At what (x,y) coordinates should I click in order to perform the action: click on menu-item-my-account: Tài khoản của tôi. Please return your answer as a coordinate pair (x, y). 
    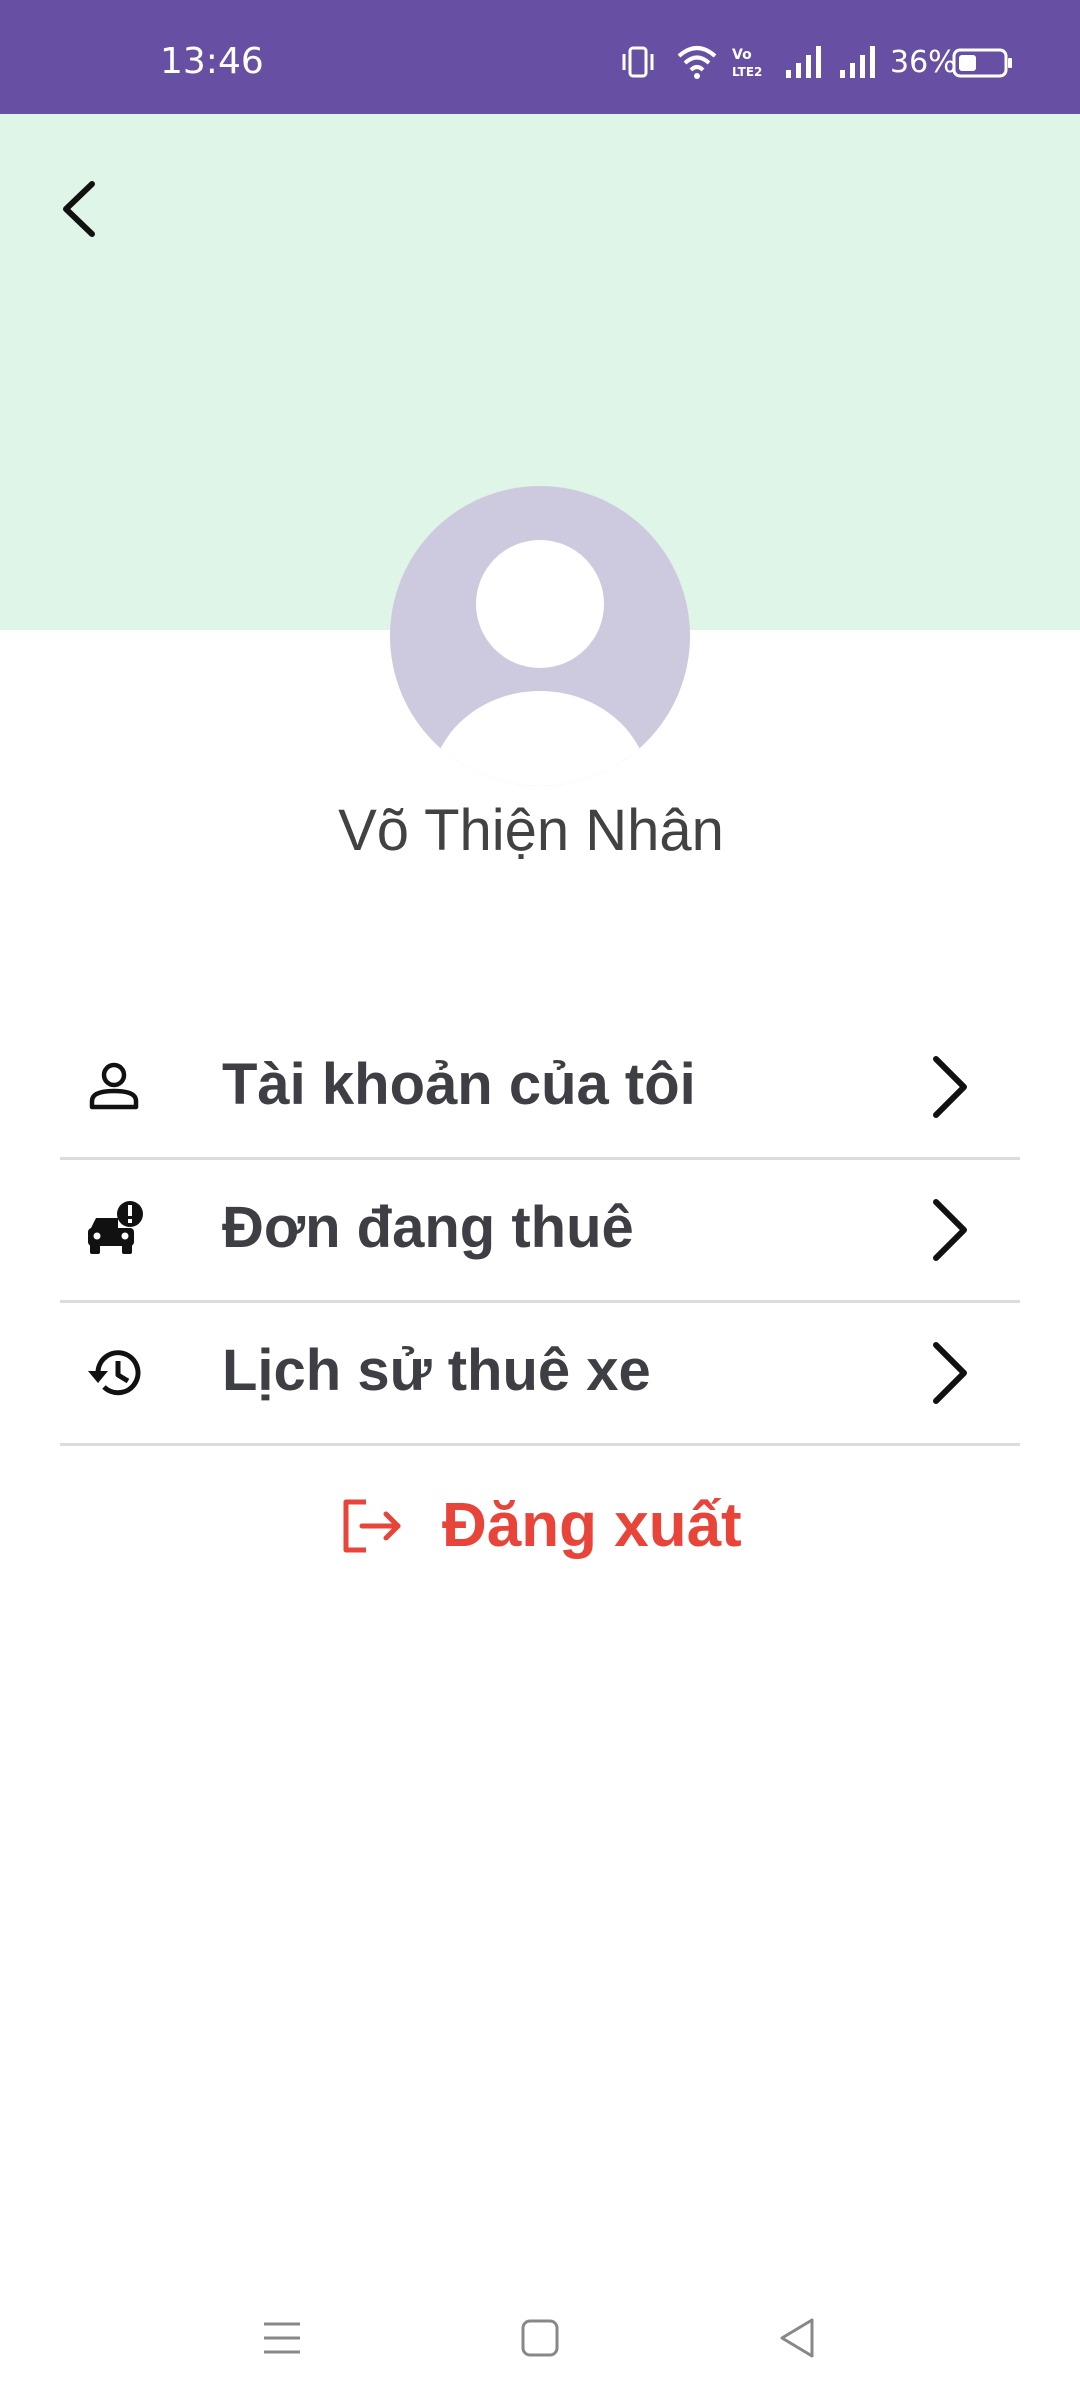
    Looking at the image, I should click on (540, 1088).